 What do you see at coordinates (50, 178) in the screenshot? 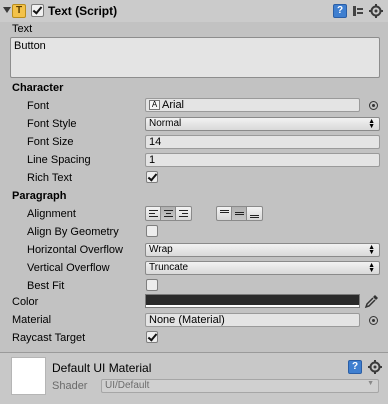
I see `rich-text-label: Rich Text` at bounding box center [50, 178].